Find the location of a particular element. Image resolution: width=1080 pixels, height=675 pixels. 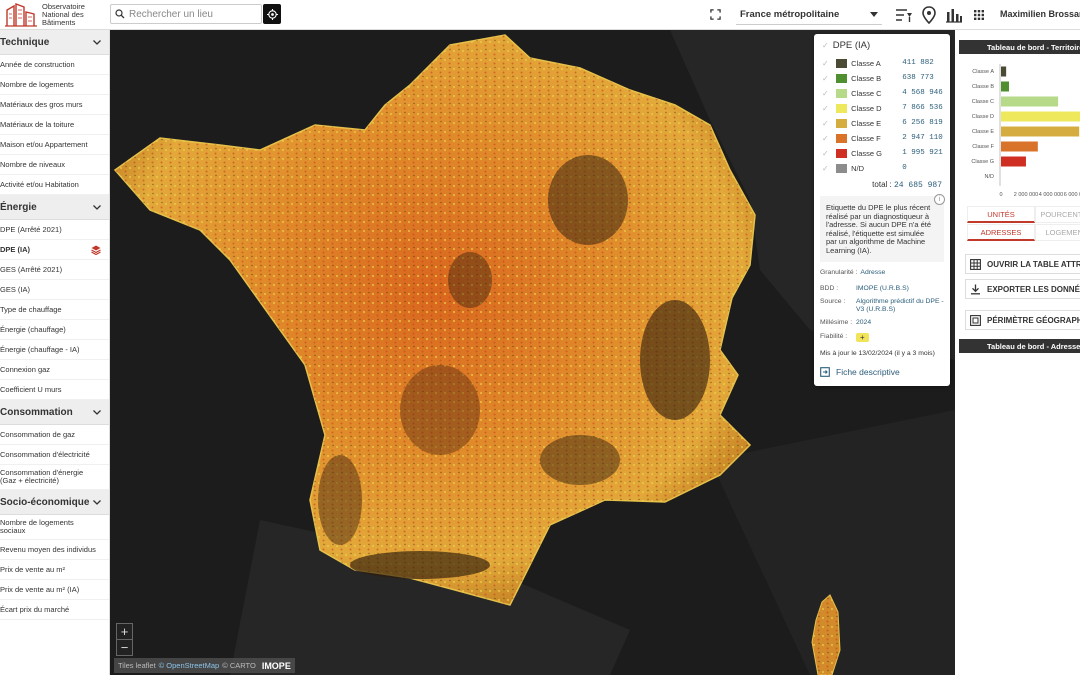

layer-item: GES (Arrêté 2021) is located at coordinates (54, 270).